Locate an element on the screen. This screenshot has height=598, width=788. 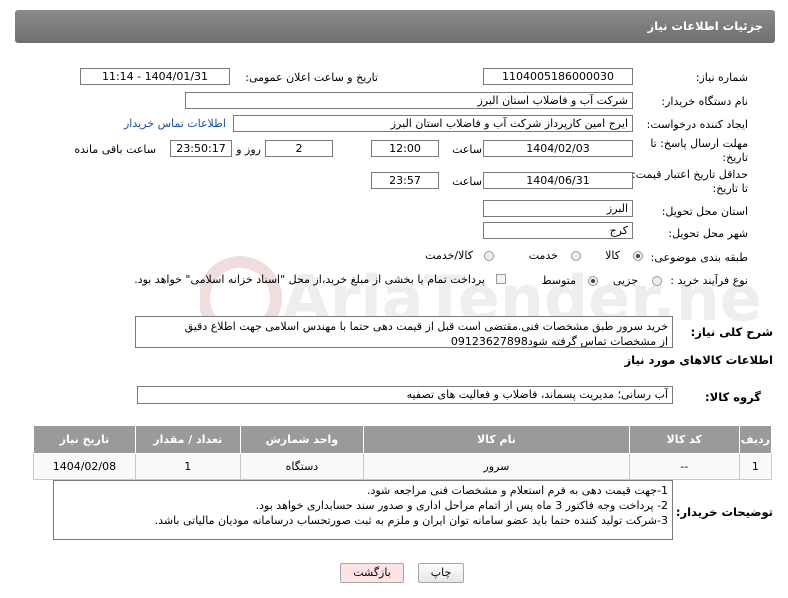
category-option-goods-service: کالا/خدمت is located at coordinates (449, 255).